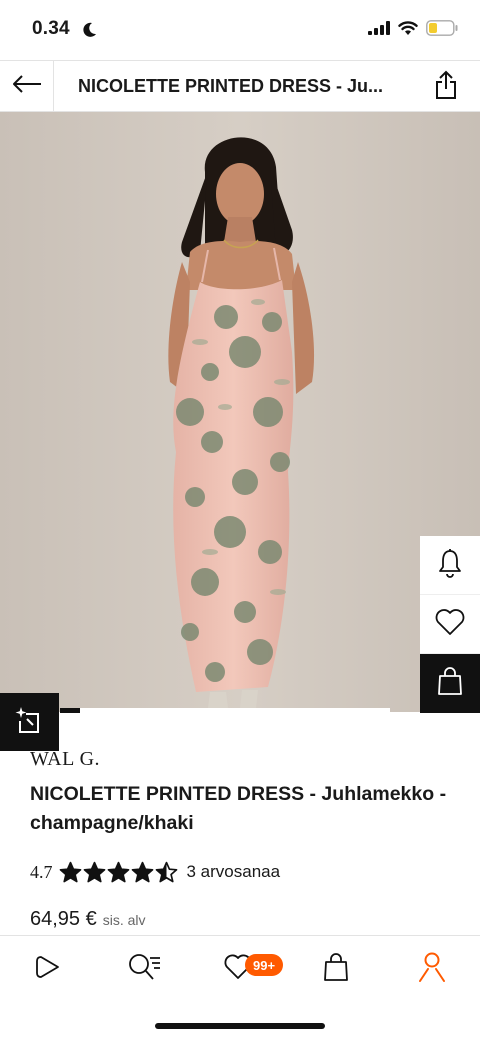  I want to click on heart-icon, so click(450, 624).